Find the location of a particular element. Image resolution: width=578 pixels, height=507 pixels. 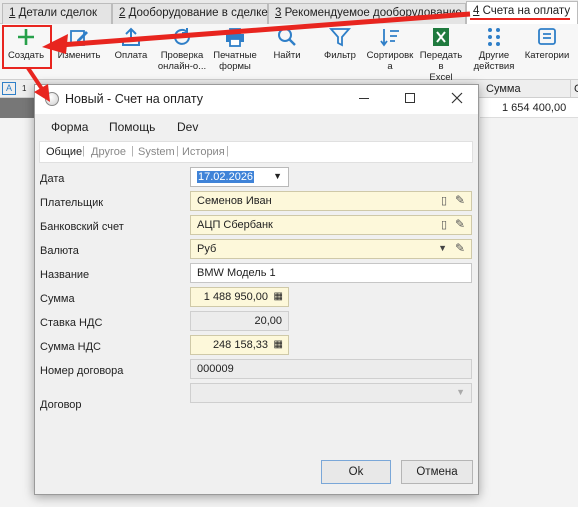

annotation-arrow-line is located at coordinates (265, 29).